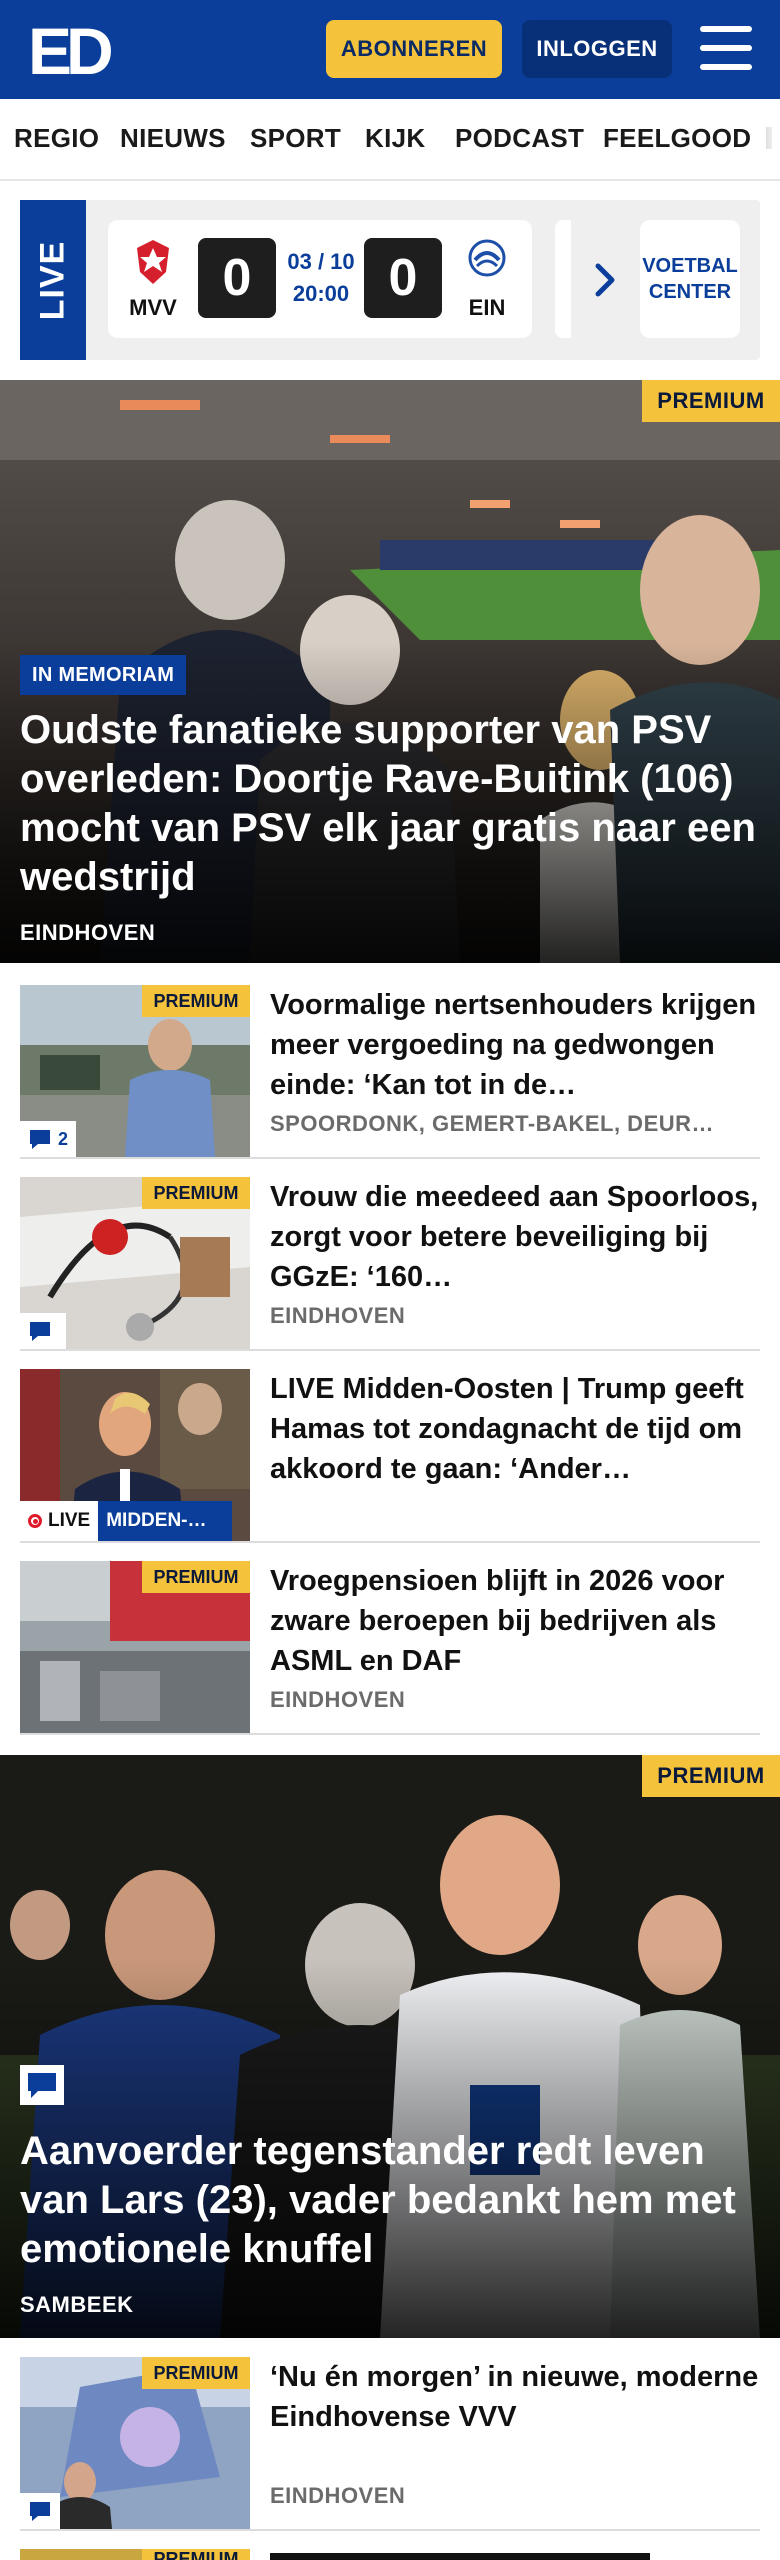  I want to click on section-nav: REGIO NIEUWS SPORT KIJK PODCAST FEELGOOD, so click(390, 140).